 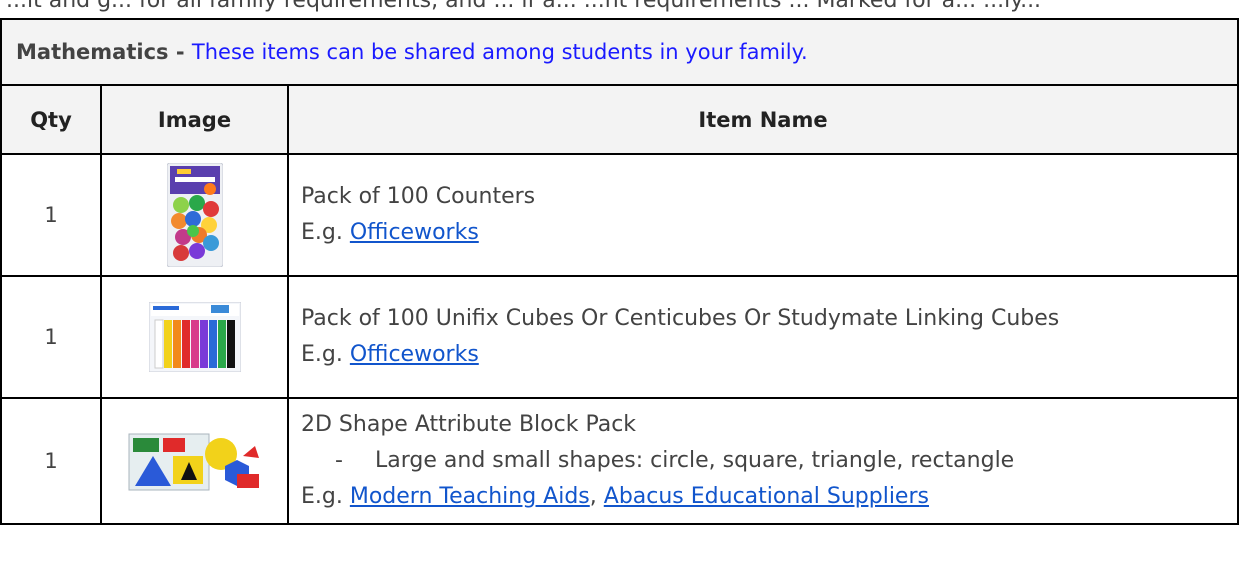 What do you see at coordinates (51, 119) in the screenshot?
I see `qty-header: Qty` at bounding box center [51, 119].